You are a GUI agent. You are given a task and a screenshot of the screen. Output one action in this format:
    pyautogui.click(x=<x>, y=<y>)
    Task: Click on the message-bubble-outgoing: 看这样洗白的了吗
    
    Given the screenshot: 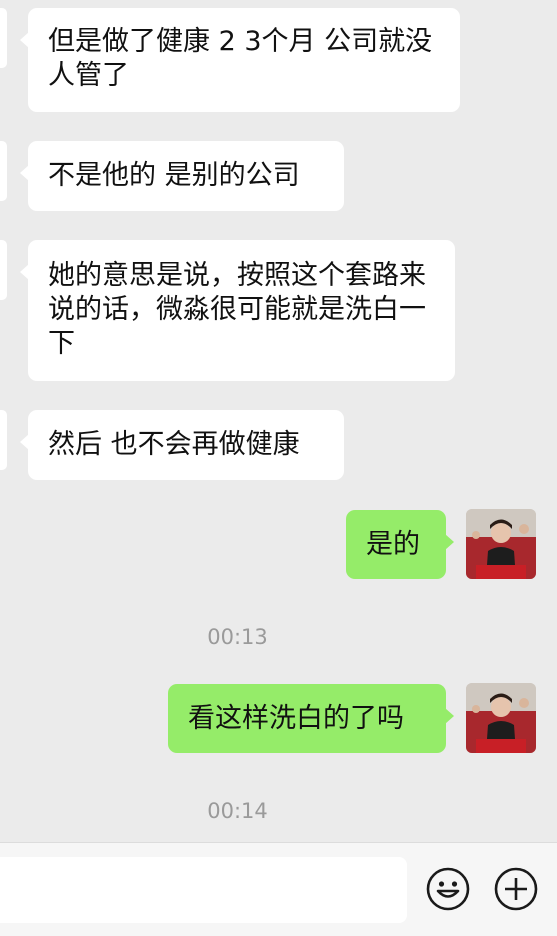 What is the action you would take?
    pyautogui.click(x=311, y=718)
    